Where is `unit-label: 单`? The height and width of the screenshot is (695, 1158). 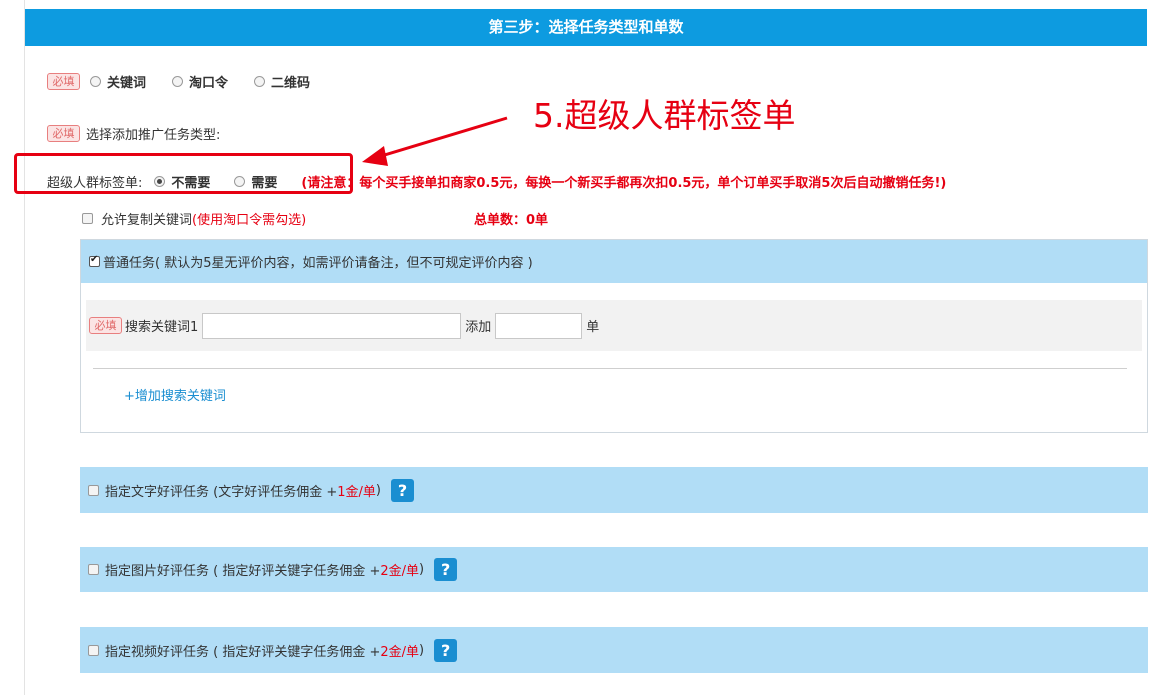
unit-label: 单 is located at coordinates (593, 327).